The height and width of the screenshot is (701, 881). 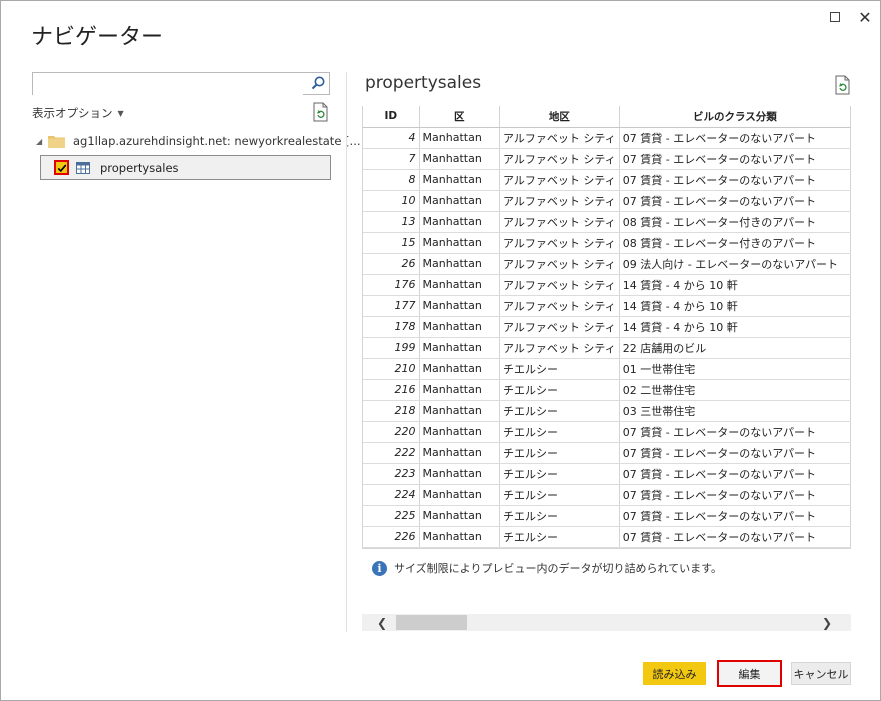 I want to click on cell-id: 4, so click(x=391, y=138).